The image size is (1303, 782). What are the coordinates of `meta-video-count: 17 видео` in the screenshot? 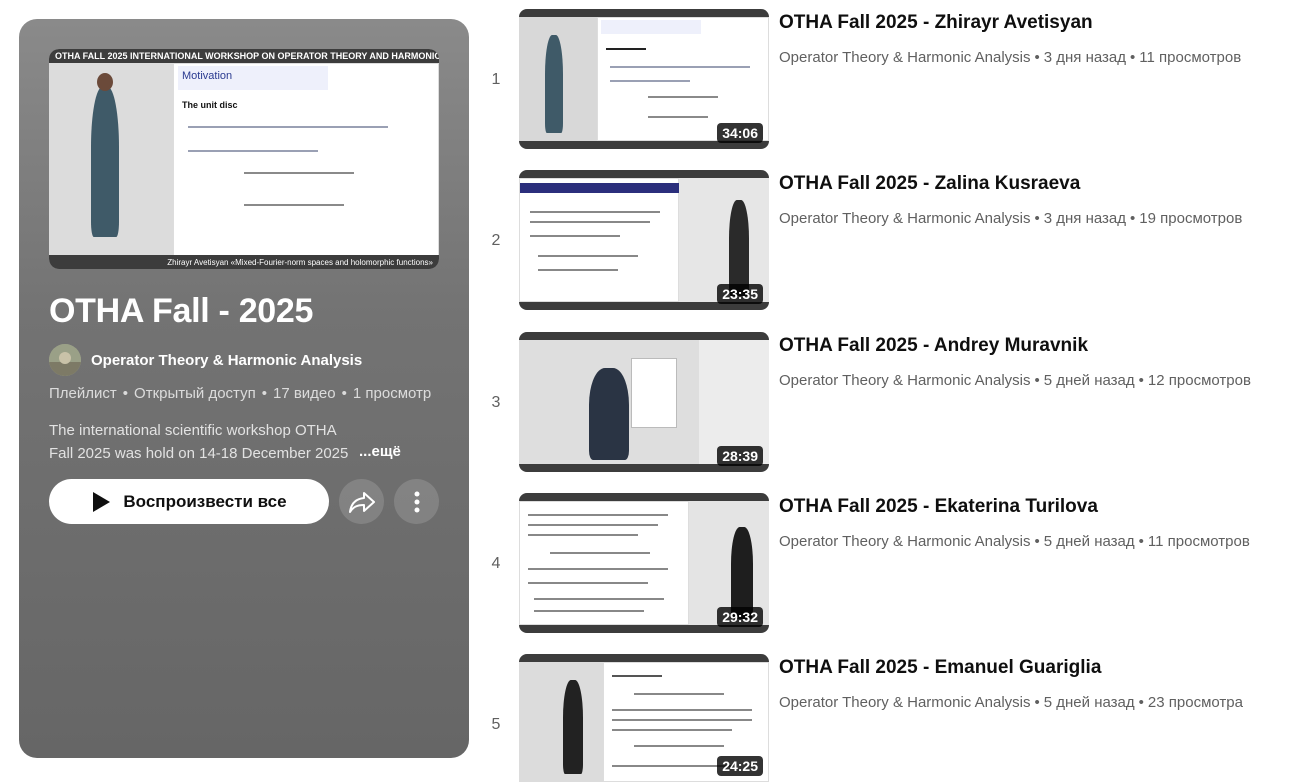 It's located at (304, 393).